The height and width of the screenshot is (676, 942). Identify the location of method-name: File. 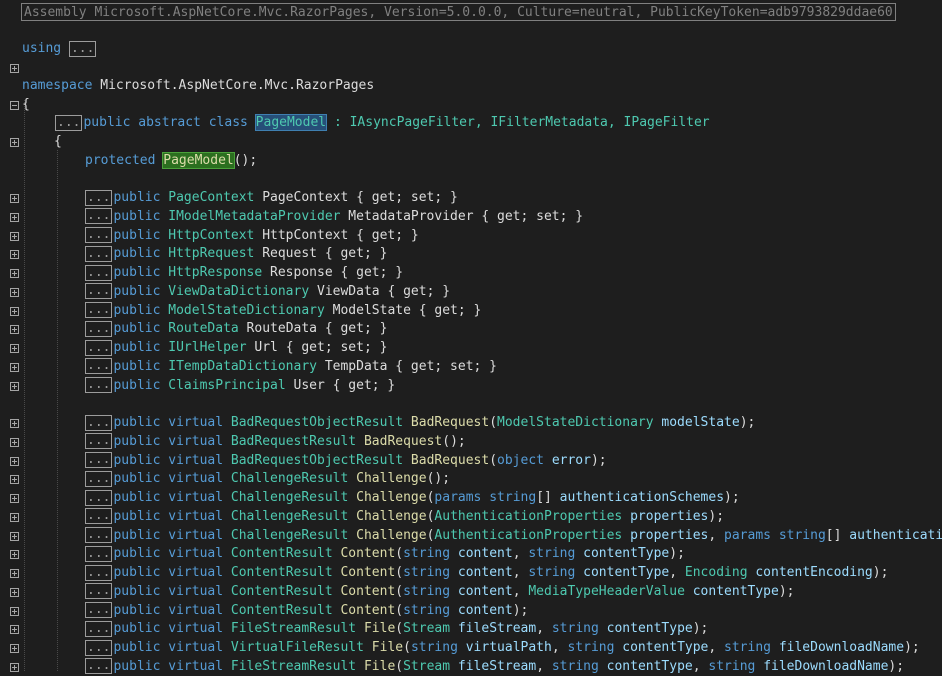
(379, 666).